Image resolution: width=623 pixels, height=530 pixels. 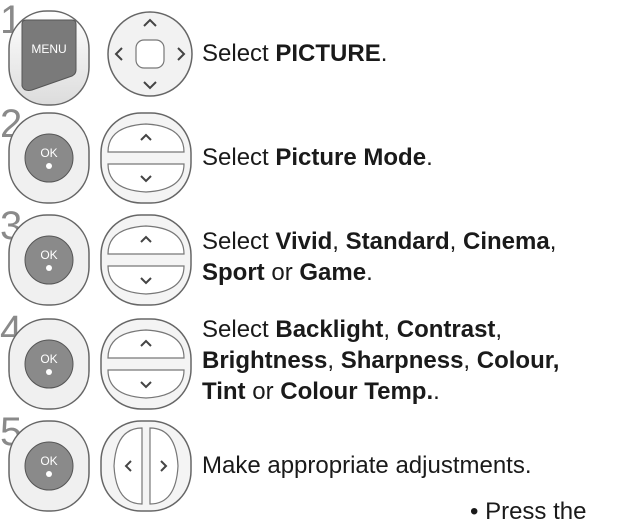 What do you see at coordinates (397, 241) in the screenshot?
I see `option-name: Standard` at bounding box center [397, 241].